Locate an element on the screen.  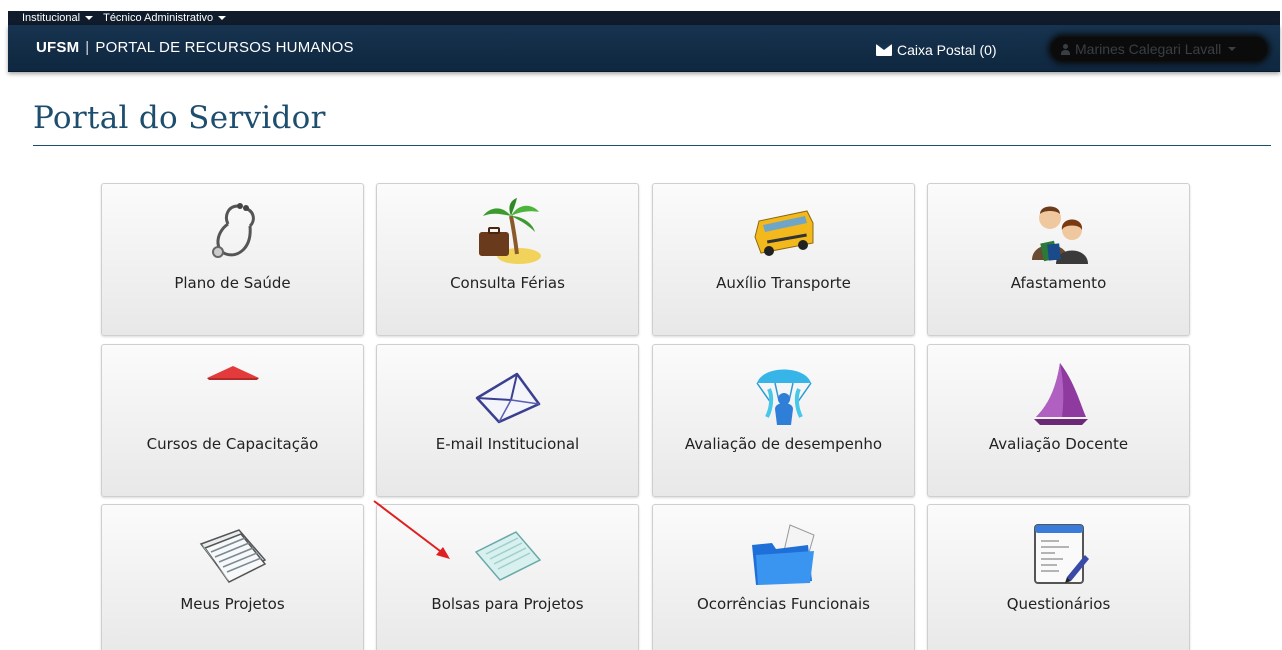
tile-label: Auxílio Transporte is located at coordinates (783, 283).